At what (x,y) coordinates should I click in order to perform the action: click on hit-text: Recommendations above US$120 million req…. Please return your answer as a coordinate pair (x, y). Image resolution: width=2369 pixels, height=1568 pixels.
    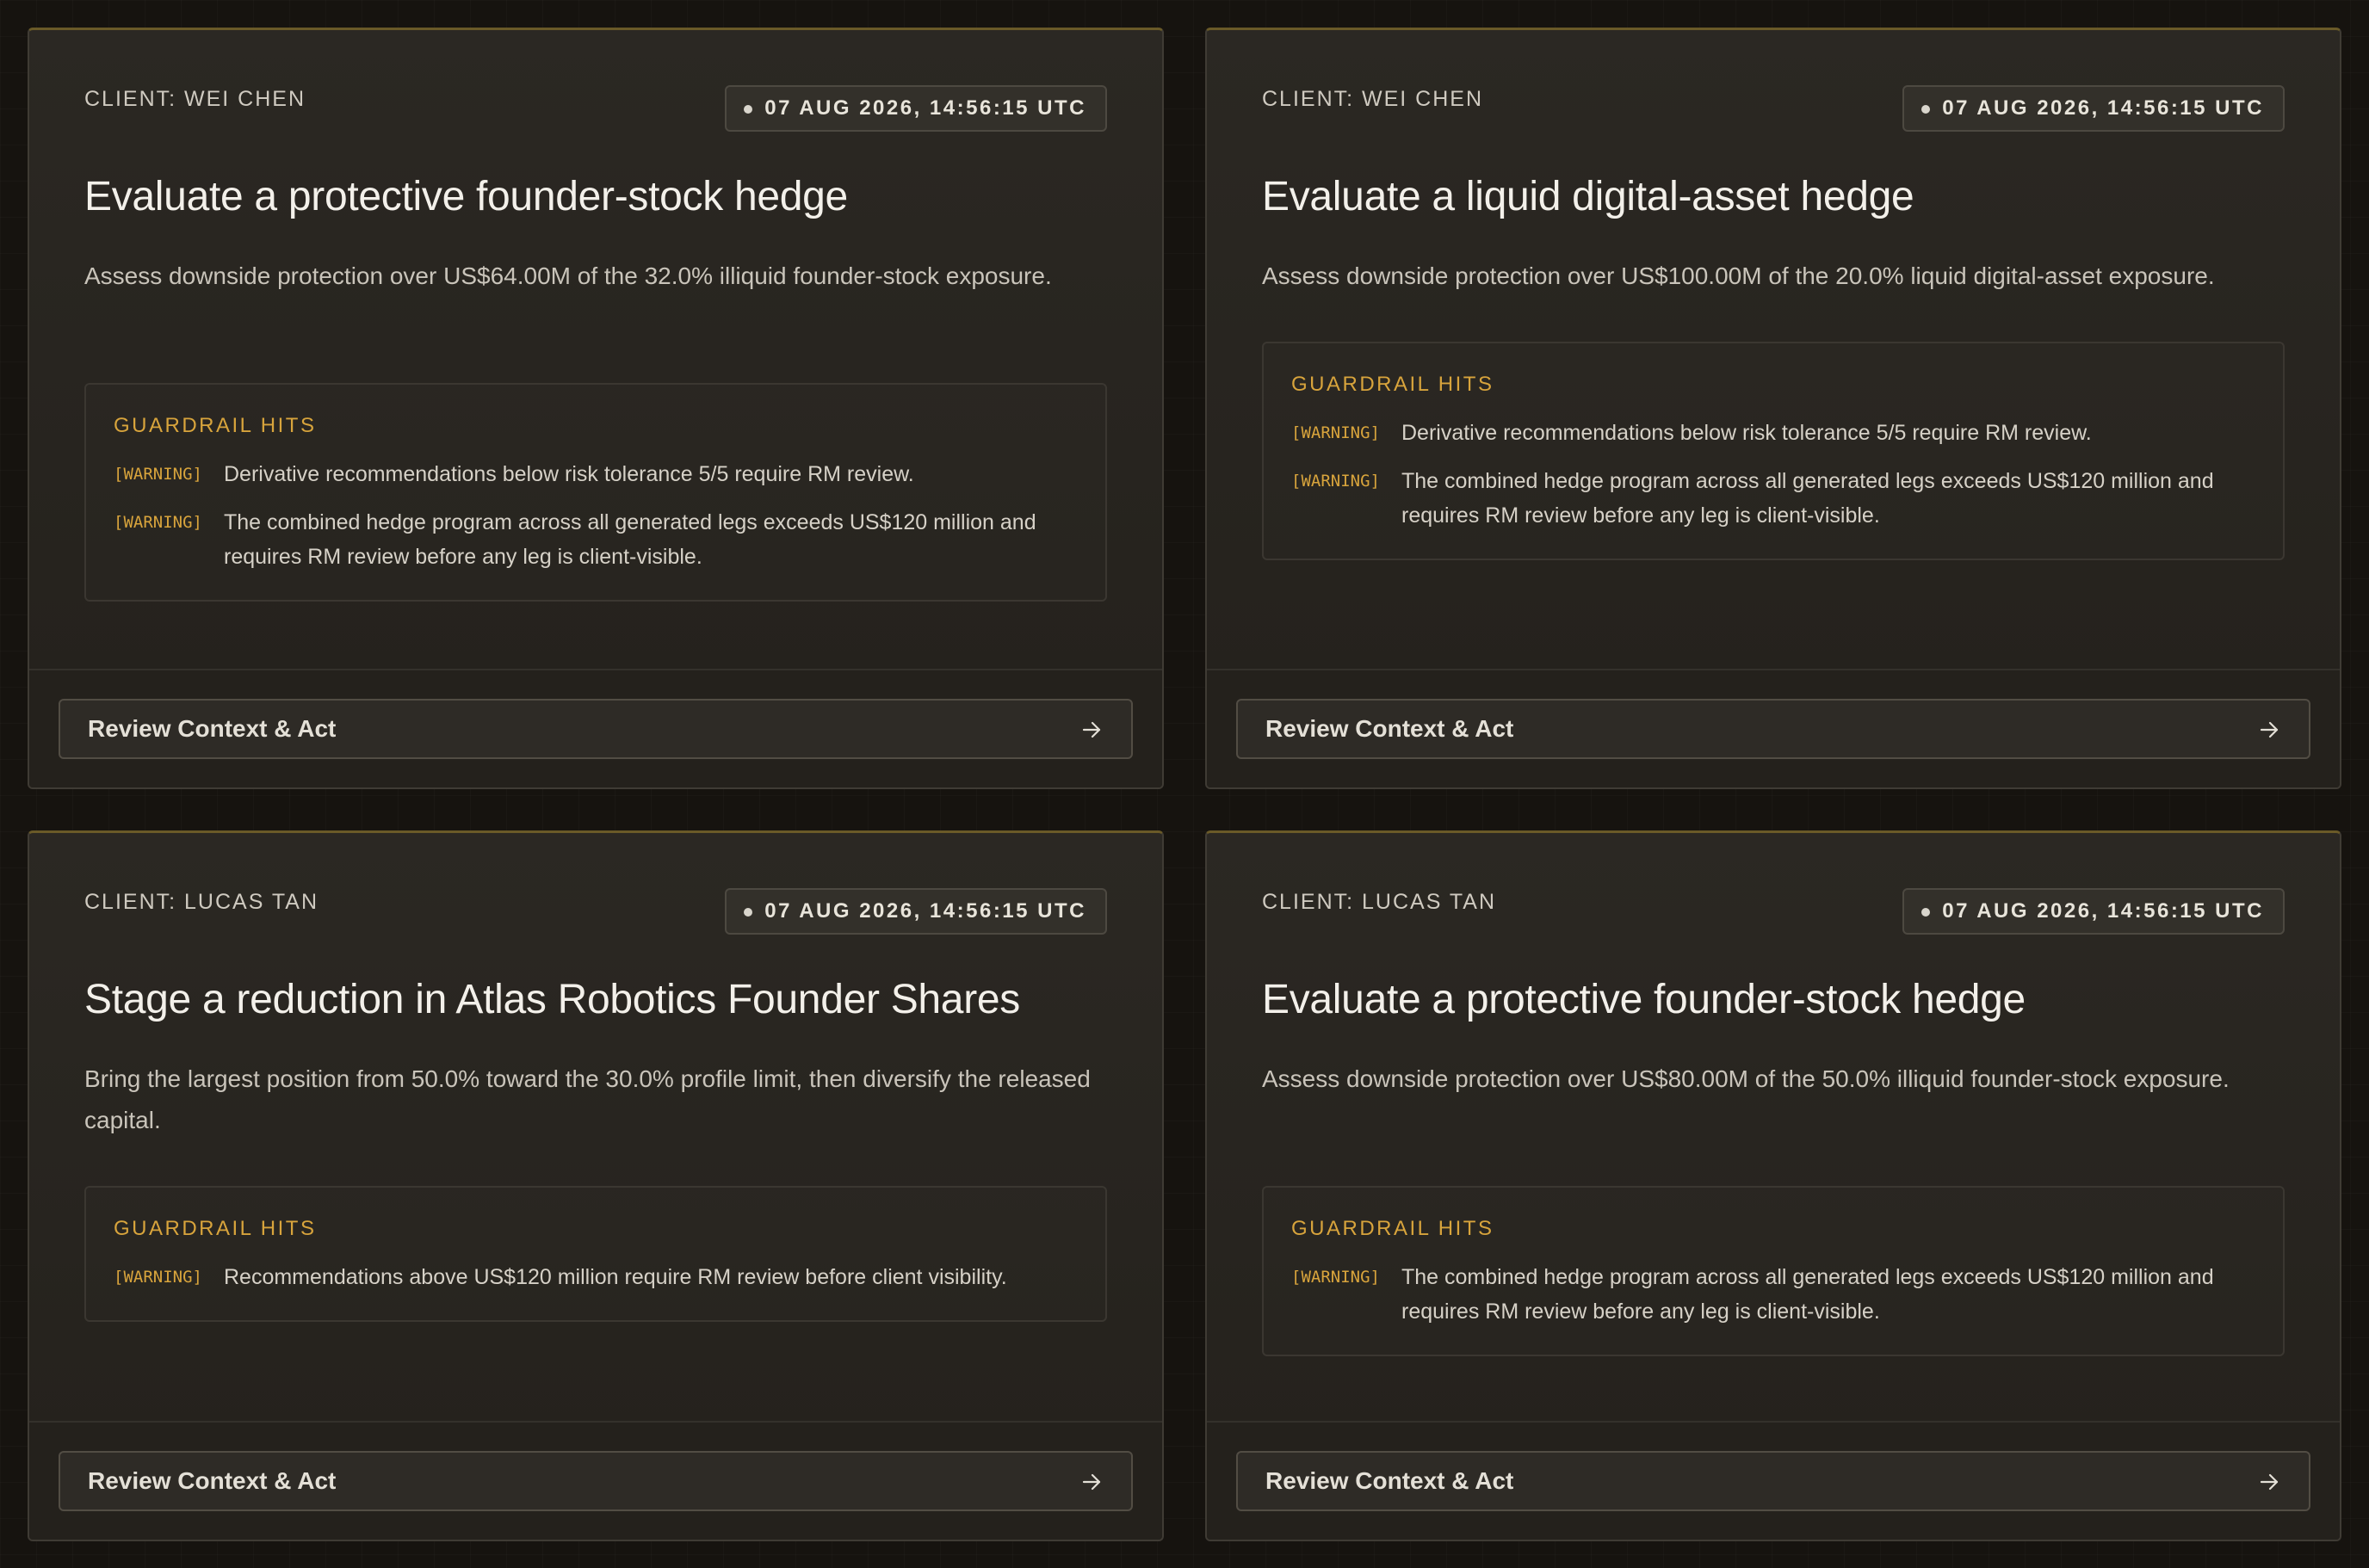
    Looking at the image, I should click on (615, 1277).